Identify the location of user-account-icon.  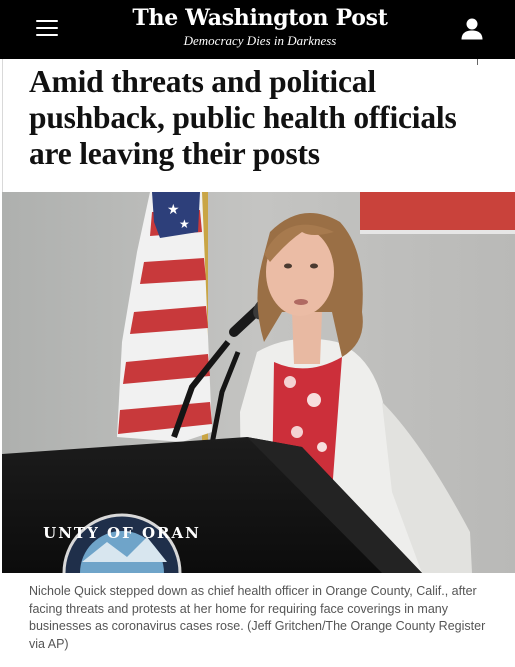
(472, 29).